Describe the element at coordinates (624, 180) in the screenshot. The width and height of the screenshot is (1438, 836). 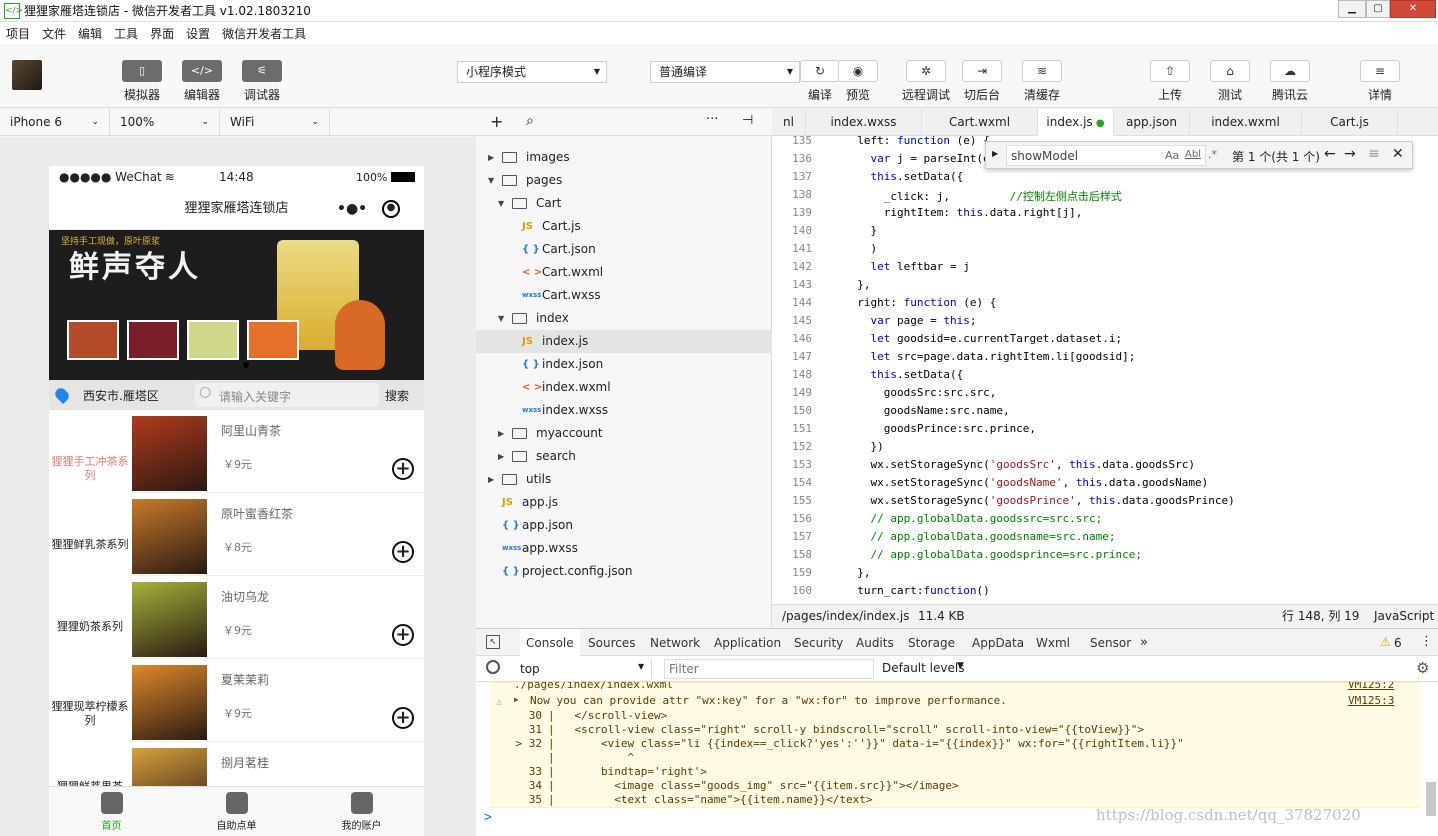
I see `folder-item: ▼ pages` at that location.